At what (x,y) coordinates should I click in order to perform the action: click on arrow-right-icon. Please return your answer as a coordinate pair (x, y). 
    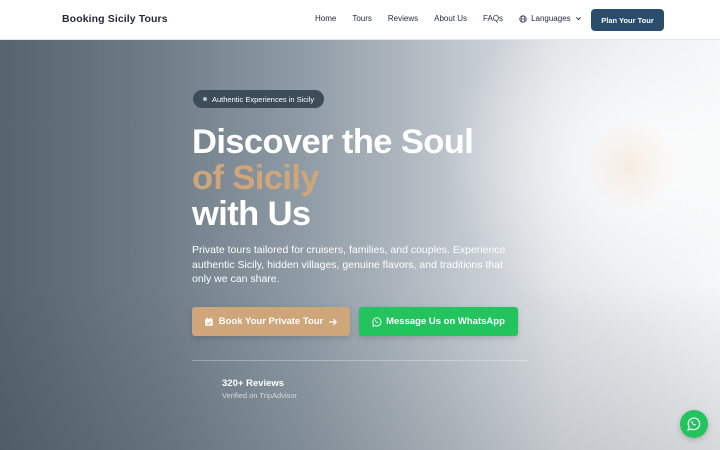
    Looking at the image, I should click on (333, 321).